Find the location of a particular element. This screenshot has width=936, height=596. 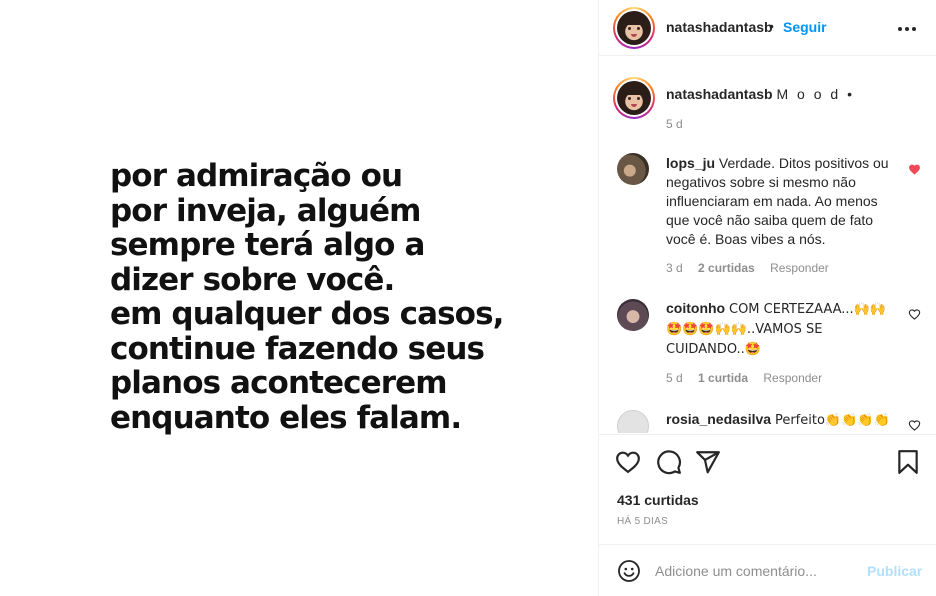

comment-icon is located at coordinates (669, 462).